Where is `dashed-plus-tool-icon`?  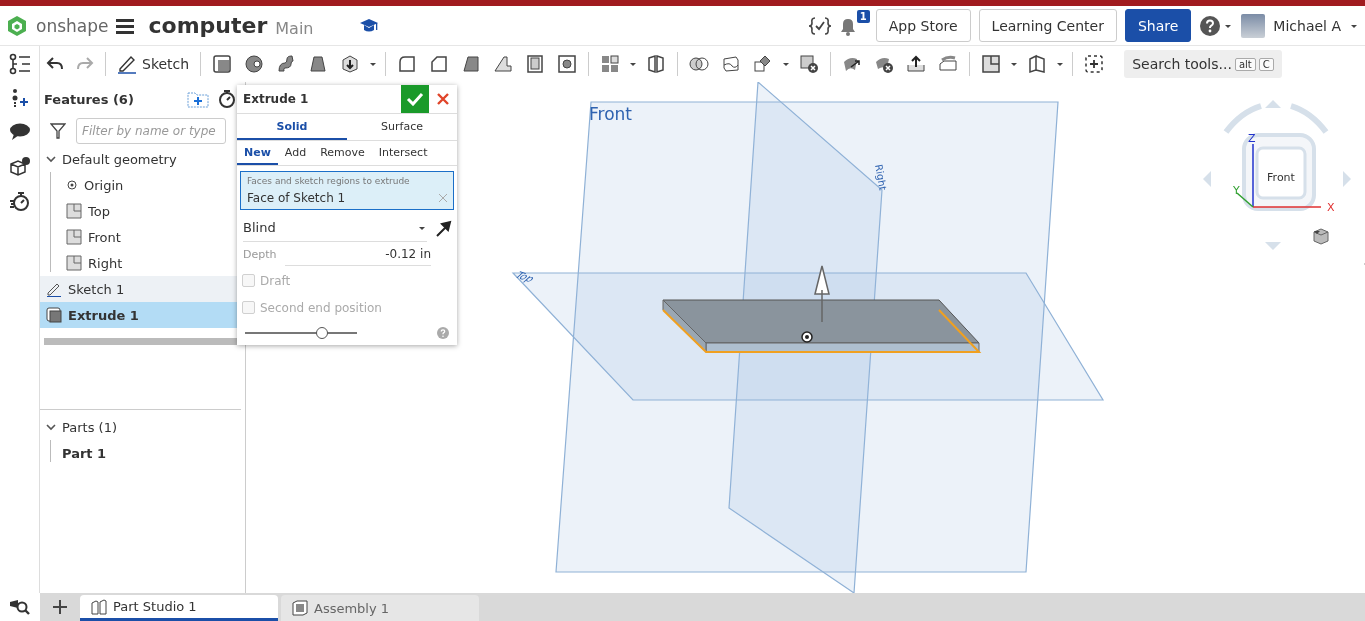 dashed-plus-tool-icon is located at coordinates (1094, 64).